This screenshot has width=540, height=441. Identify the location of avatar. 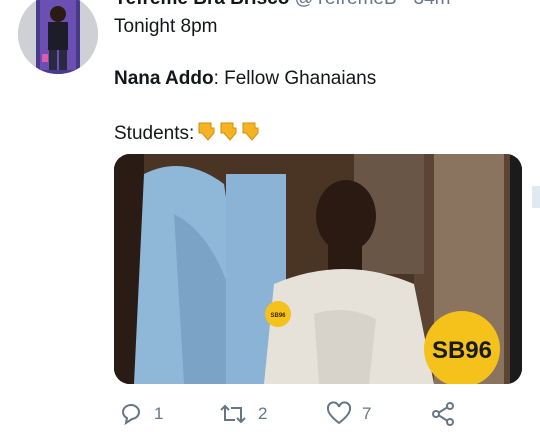
(58, 37).